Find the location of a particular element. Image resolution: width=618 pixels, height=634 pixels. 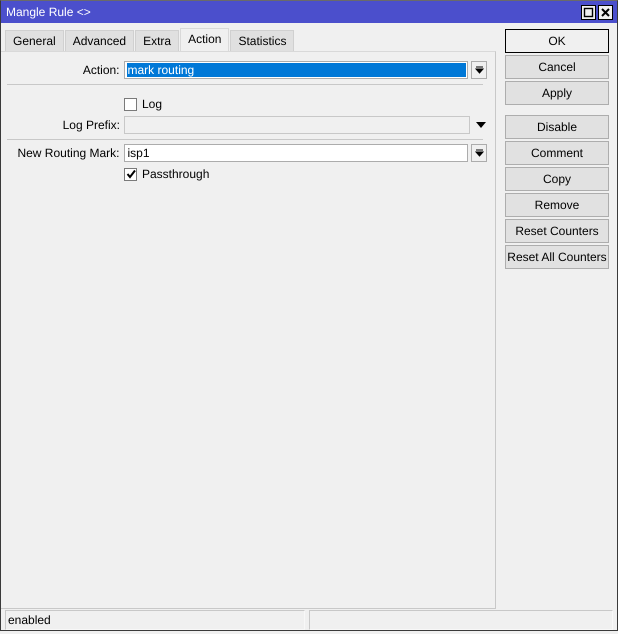

combo-field: mark routing is located at coordinates (296, 70).